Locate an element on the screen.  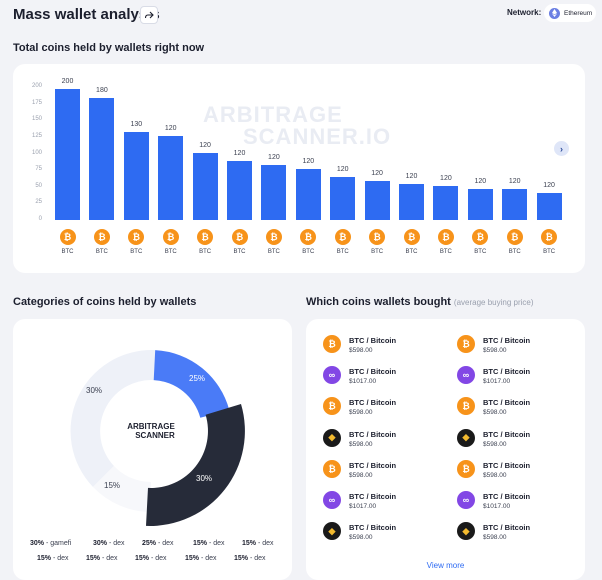
y-tick-label: 175 is located at coordinates (36, 102).